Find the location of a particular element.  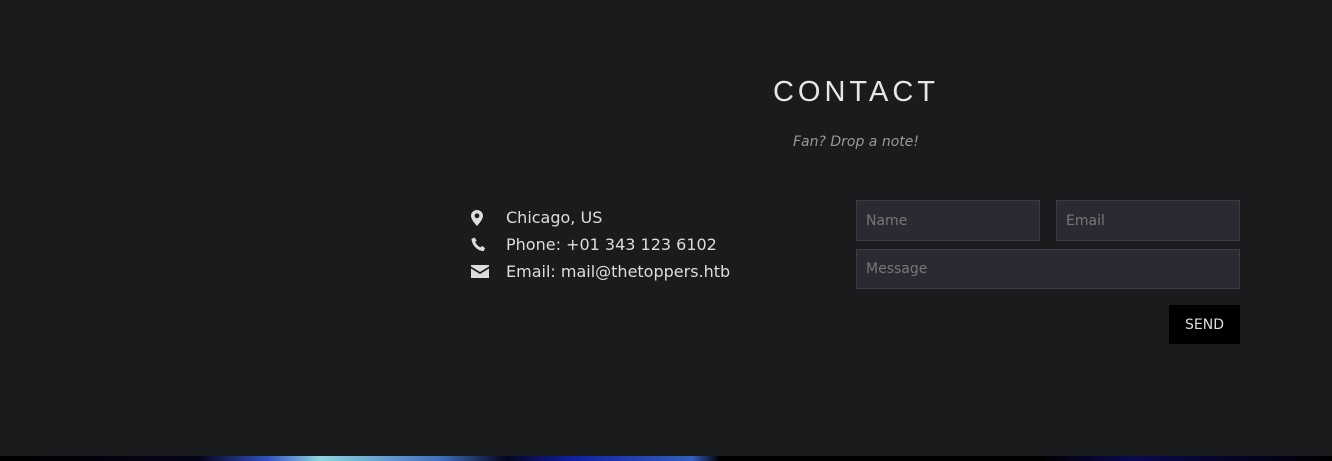

message-input is located at coordinates (1048, 269).